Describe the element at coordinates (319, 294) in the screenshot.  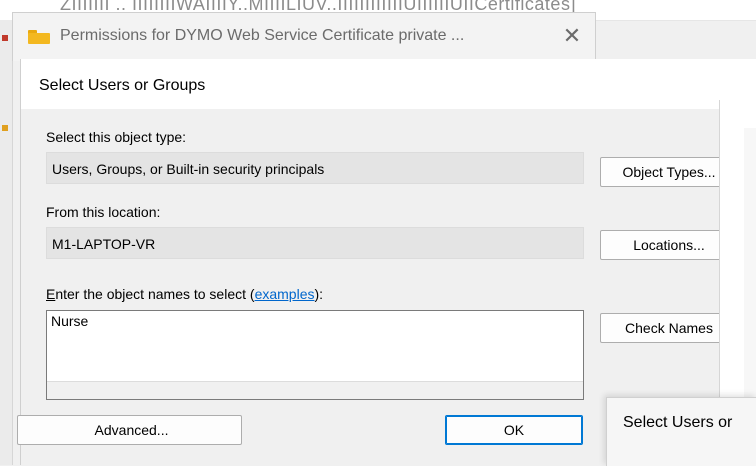
I see `object-names-label-end: ):` at that location.